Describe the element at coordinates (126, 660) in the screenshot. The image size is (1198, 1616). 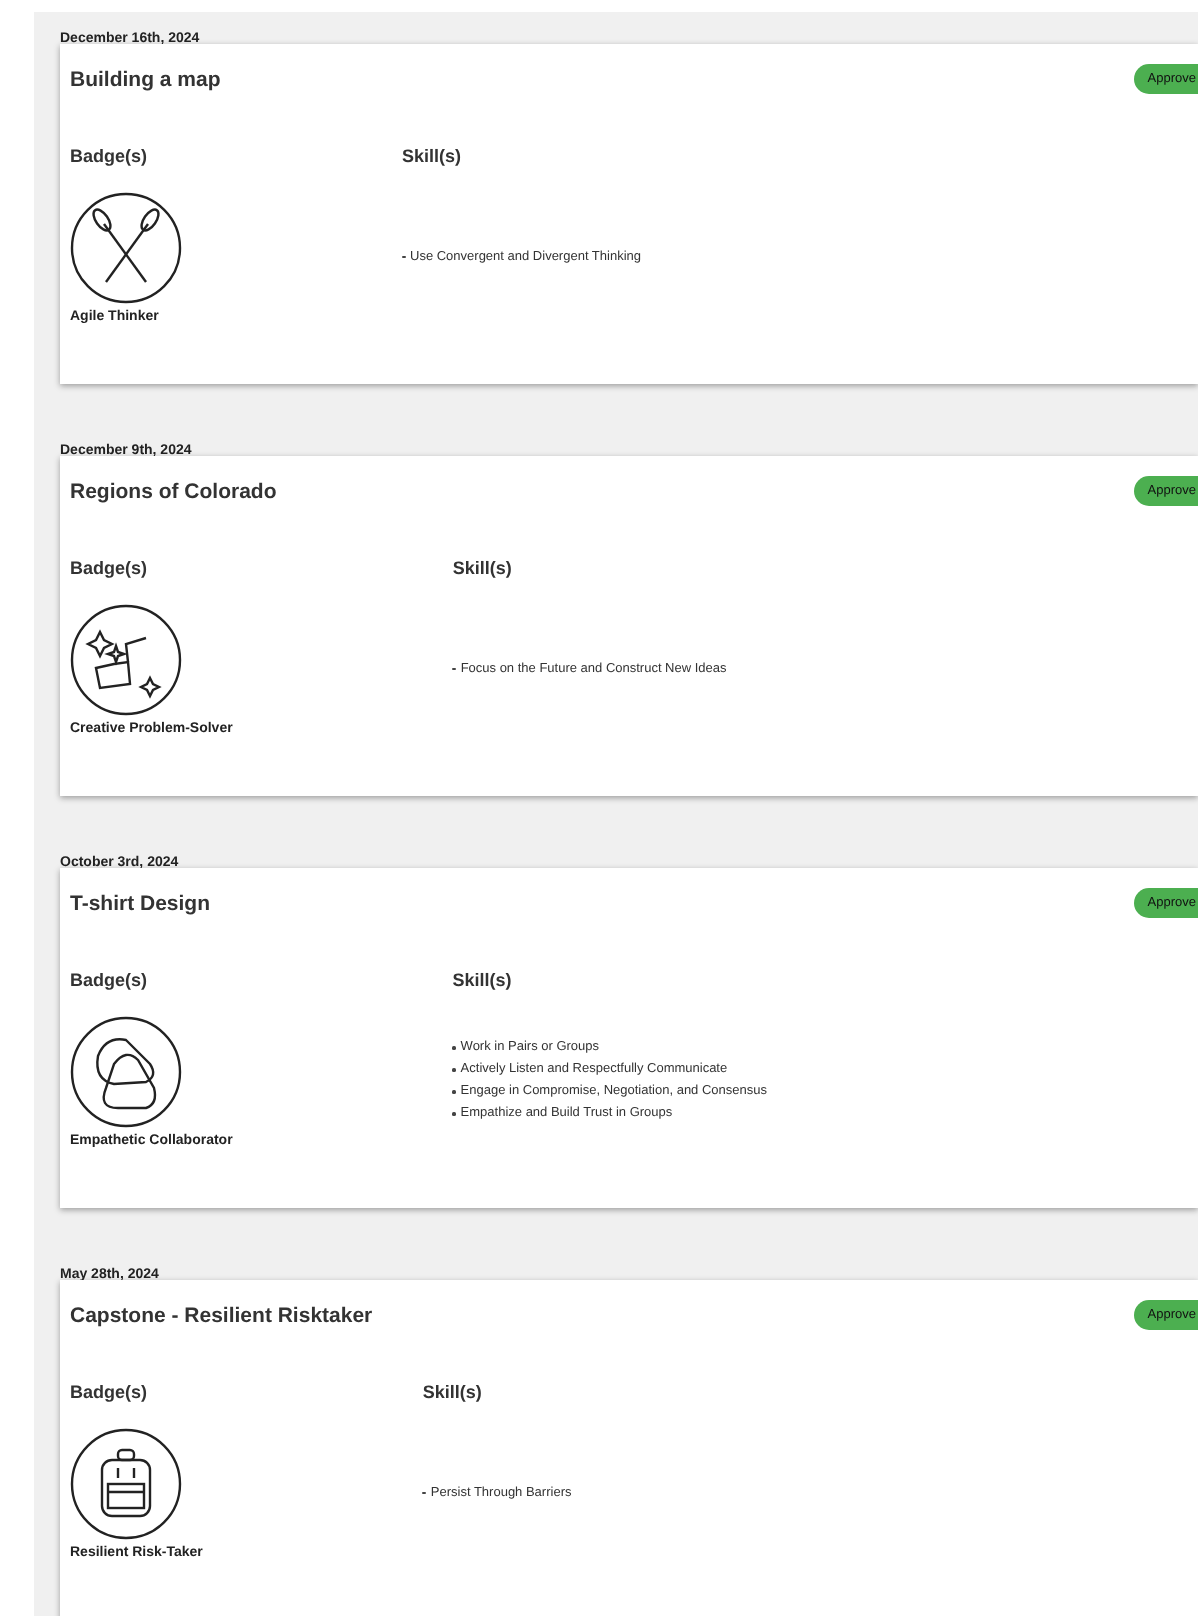
I see `constellation-icon` at that location.